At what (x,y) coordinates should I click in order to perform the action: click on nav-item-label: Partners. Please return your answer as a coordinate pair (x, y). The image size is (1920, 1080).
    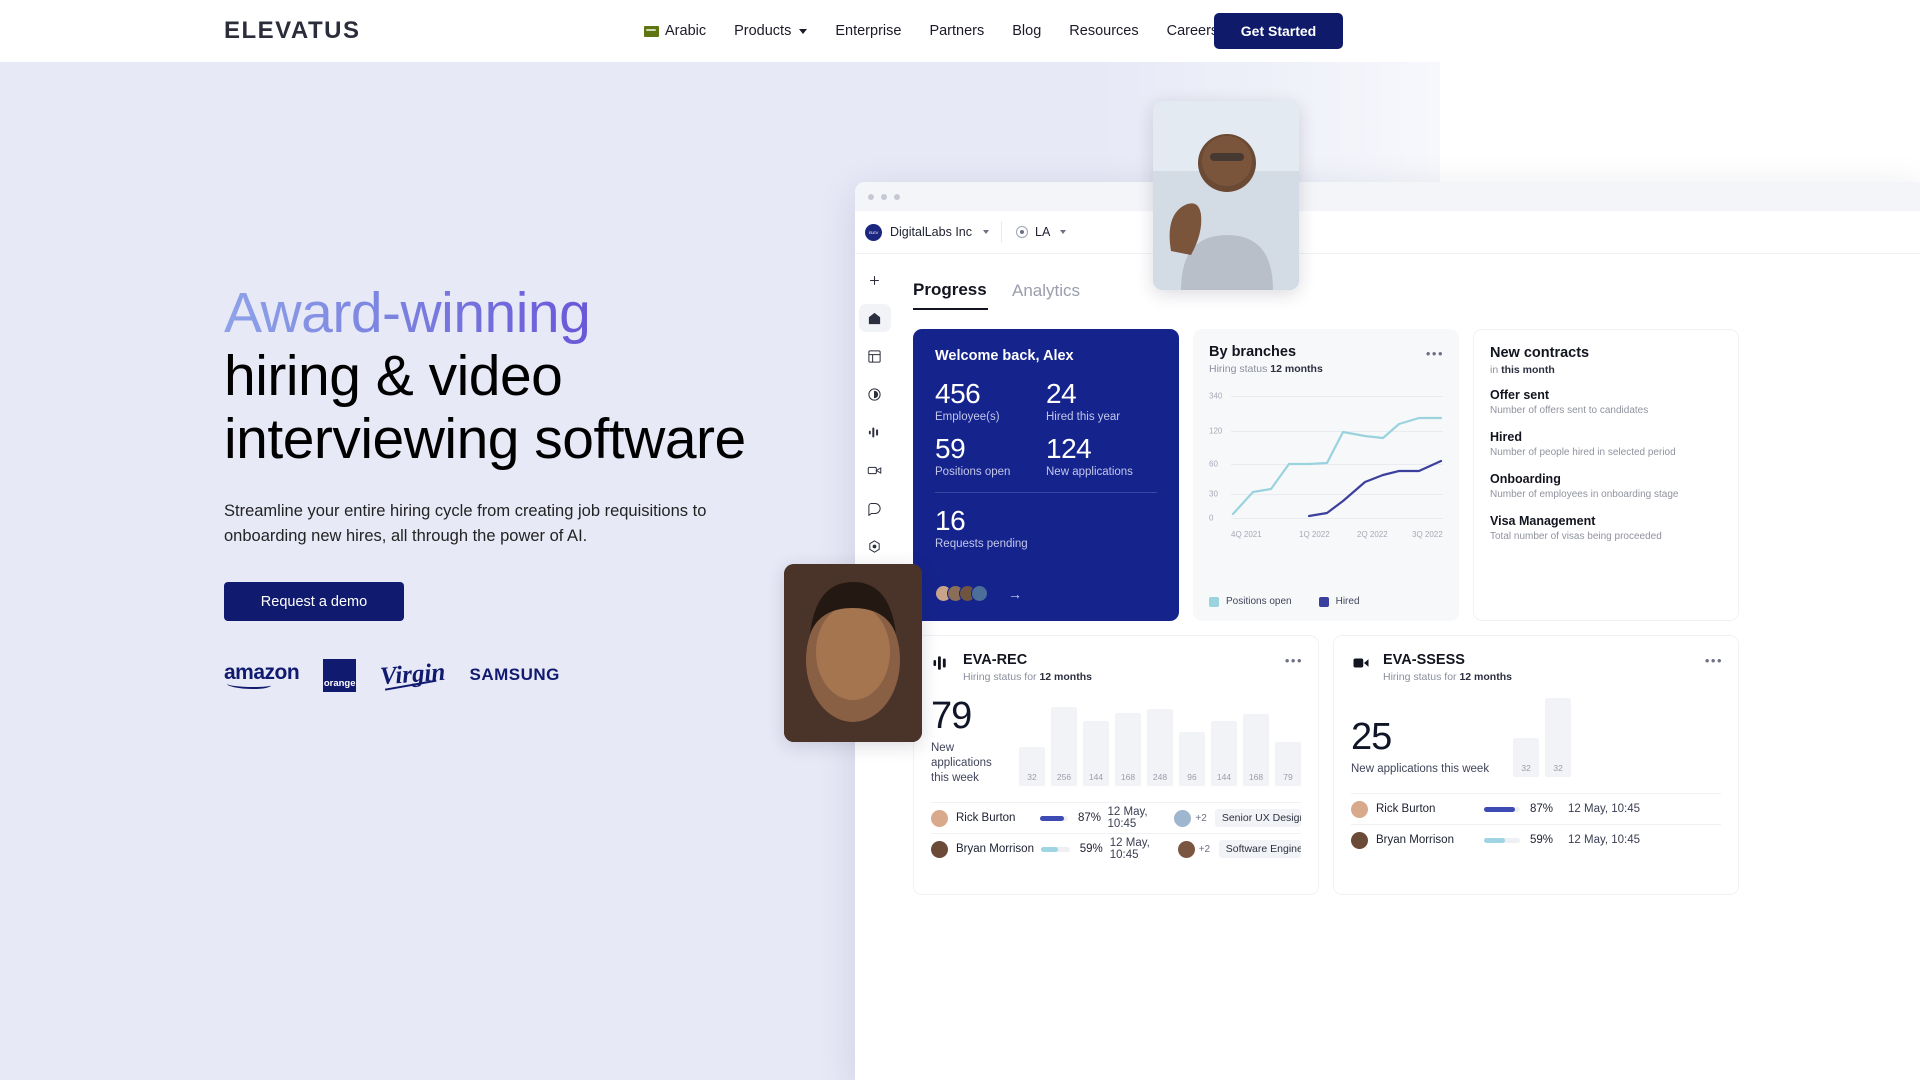
    Looking at the image, I should click on (957, 31).